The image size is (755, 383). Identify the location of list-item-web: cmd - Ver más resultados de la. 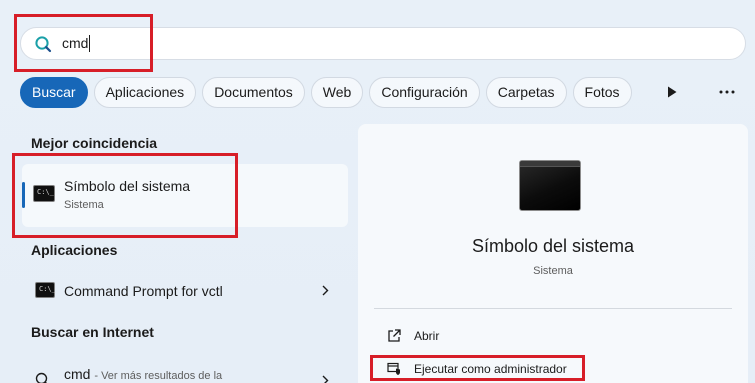
(185, 370).